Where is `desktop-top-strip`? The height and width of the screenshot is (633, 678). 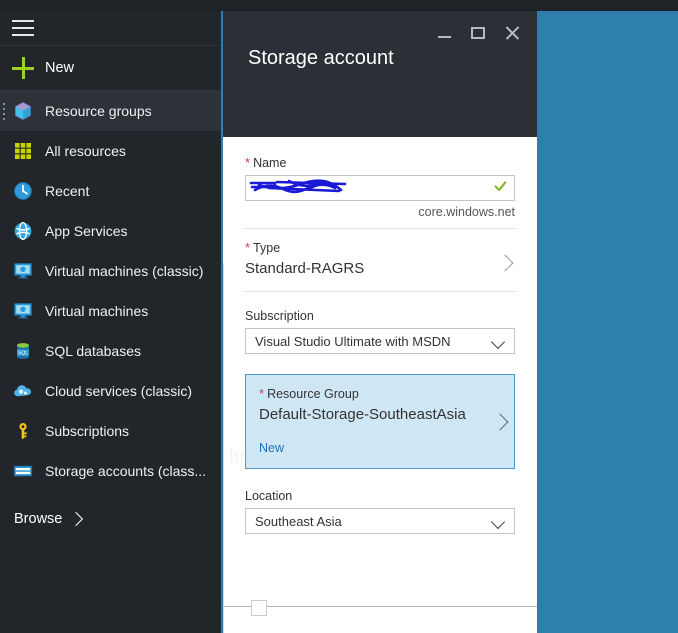
desktop-top-strip is located at coordinates (339, 5).